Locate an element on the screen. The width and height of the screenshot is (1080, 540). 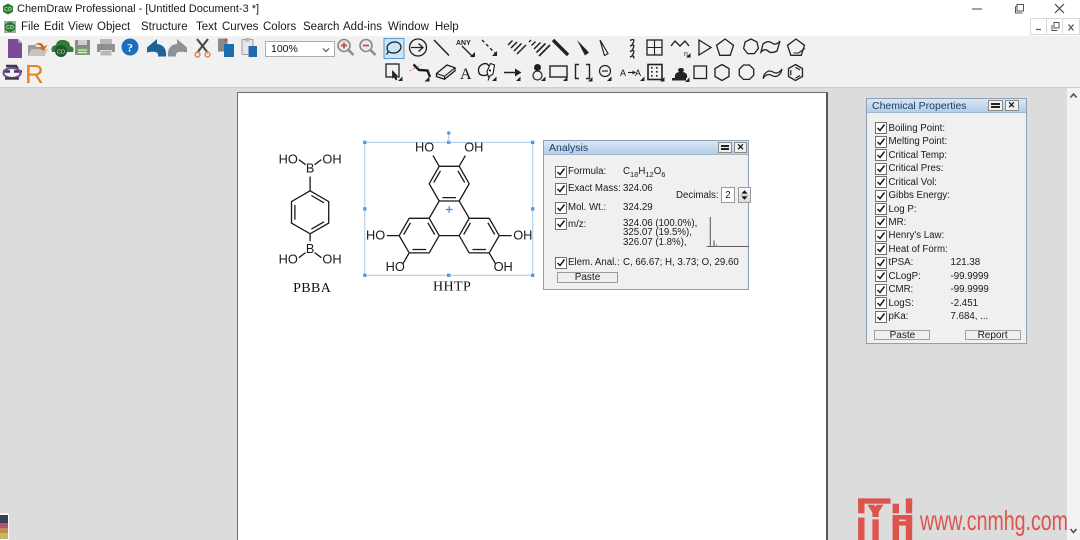
svg-text: PBBA is located at coordinates (312, 288).